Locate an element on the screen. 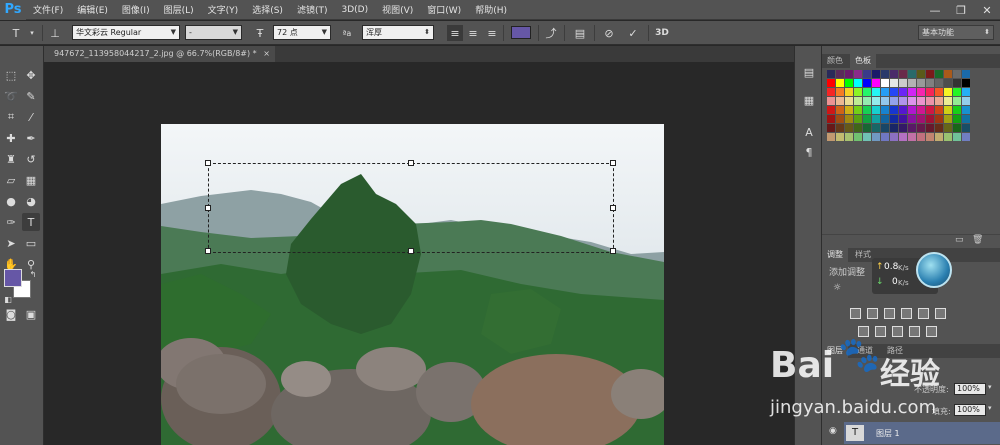 This screenshot has width=1000, height=445. tab-swatches: 色板 is located at coordinates (863, 61).